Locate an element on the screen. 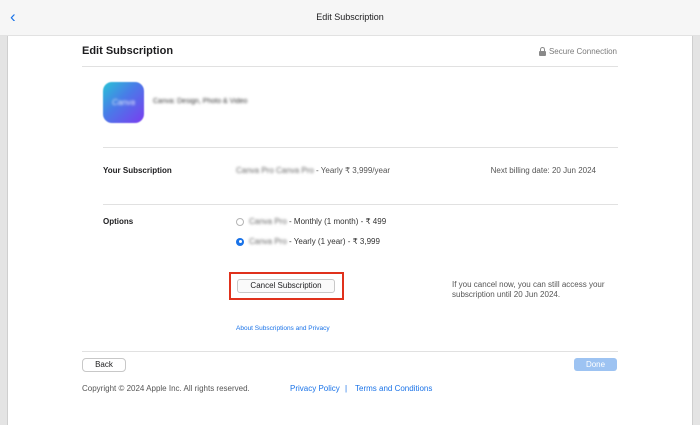 The image size is (700, 425). plan-price: - Yearly ₹ 3,999/year is located at coordinates (352, 170).